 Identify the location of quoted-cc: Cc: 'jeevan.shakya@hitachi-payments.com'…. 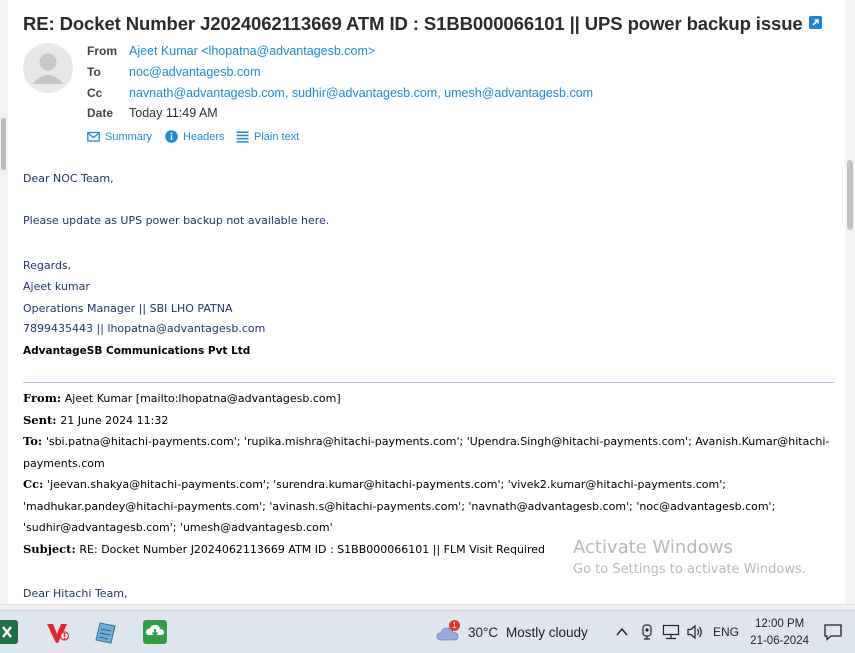
(374, 484).